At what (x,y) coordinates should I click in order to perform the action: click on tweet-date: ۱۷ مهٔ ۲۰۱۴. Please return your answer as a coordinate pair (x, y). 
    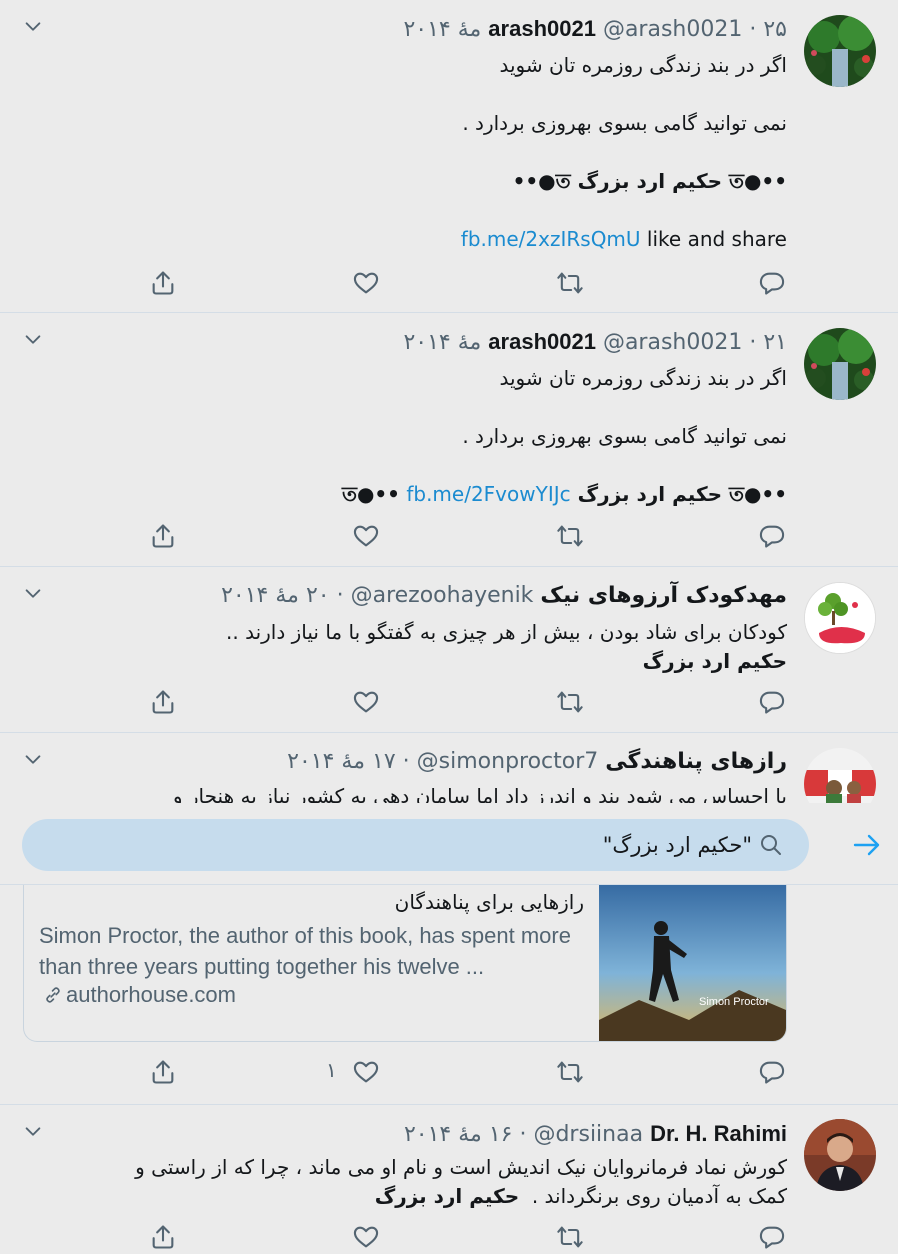
    Looking at the image, I should click on (341, 761).